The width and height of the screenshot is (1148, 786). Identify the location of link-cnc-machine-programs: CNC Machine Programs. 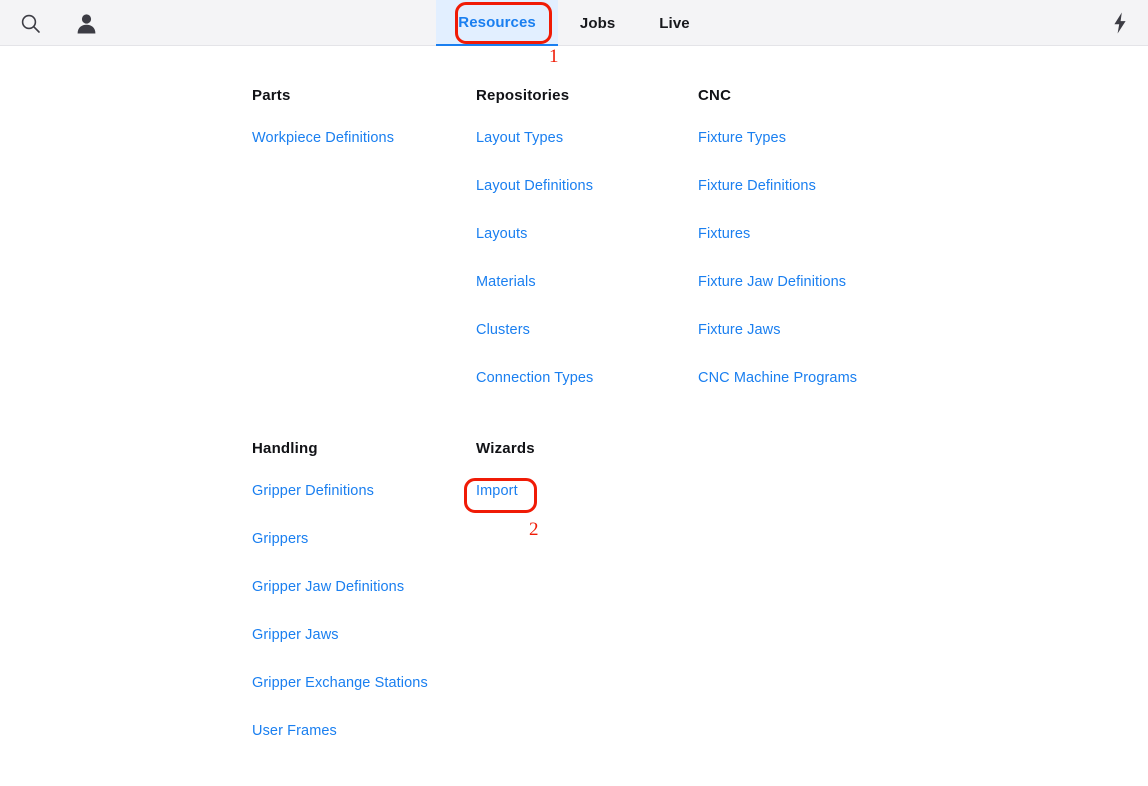
(805, 378).